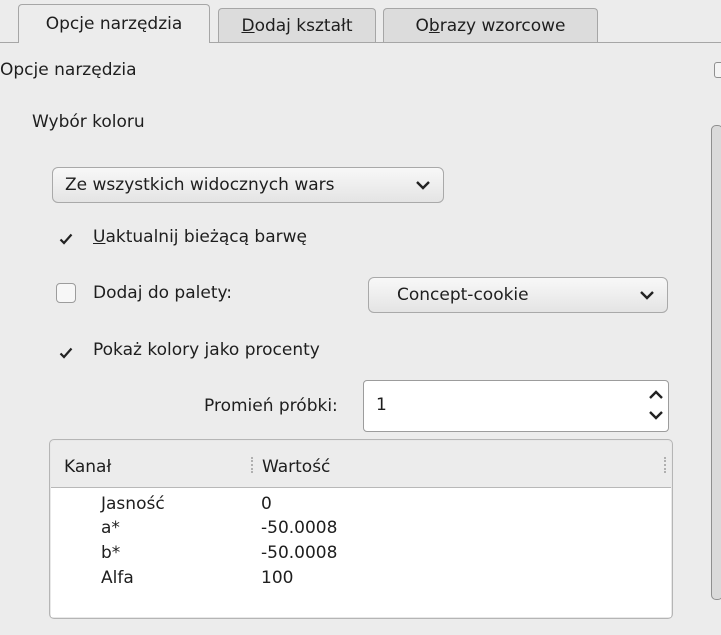 This screenshot has width=721, height=635. What do you see at coordinates (361, 555) in the screenshot?
I see `table-row: b* -50.0008` at bounding box center [361, 555].